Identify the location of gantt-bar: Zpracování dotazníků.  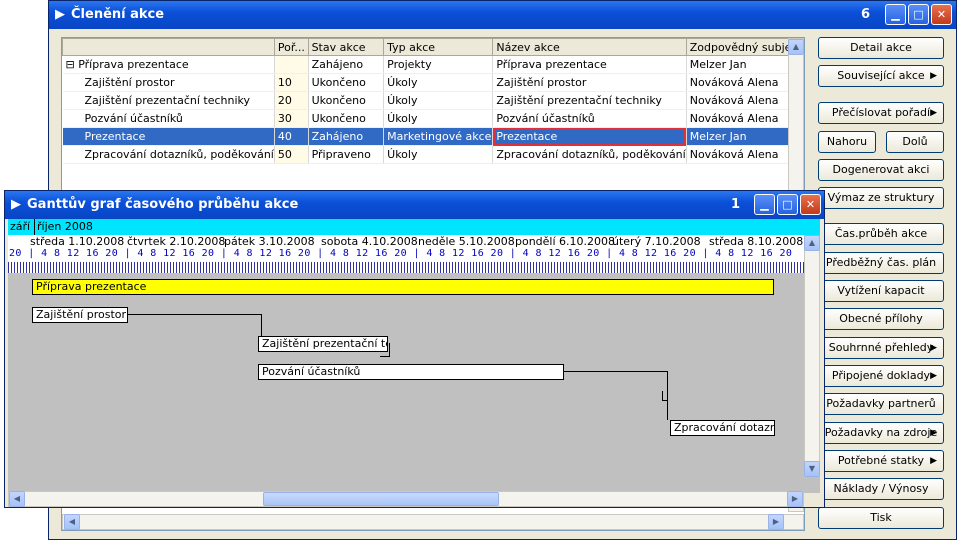
(722, 428).